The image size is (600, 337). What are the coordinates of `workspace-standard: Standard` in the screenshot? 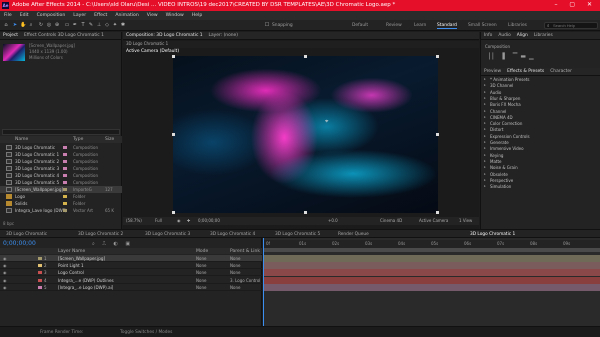 It's located at (447, 26).